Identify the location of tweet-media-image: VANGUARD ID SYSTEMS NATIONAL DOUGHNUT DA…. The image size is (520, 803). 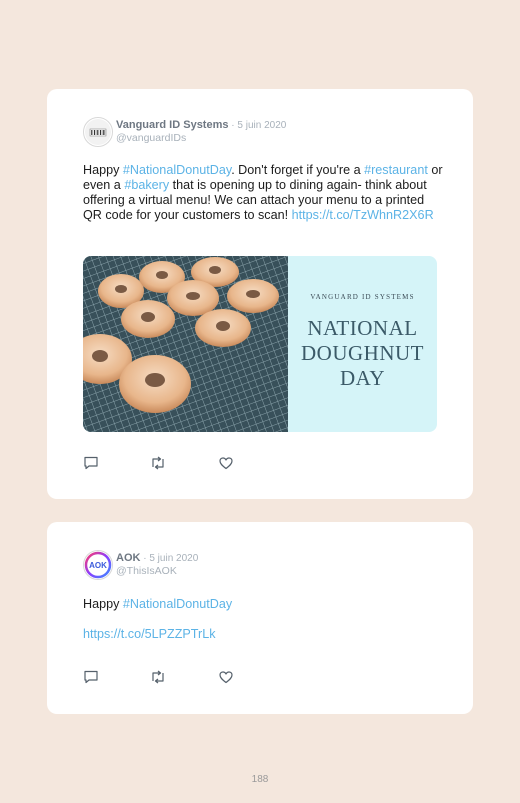
(260, 344).